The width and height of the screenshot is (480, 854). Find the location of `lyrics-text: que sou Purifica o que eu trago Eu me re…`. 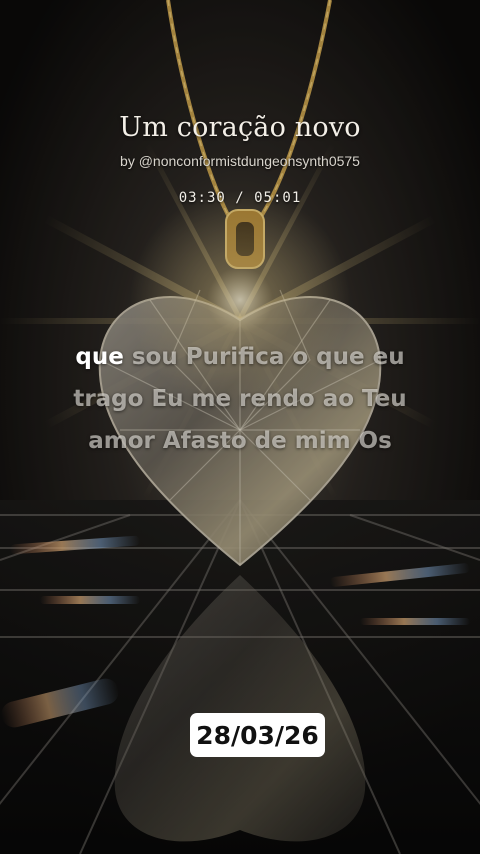

lyrics-text: que sou Purifica o que eu trago Eu me re… is located at coordinates (240, 399).